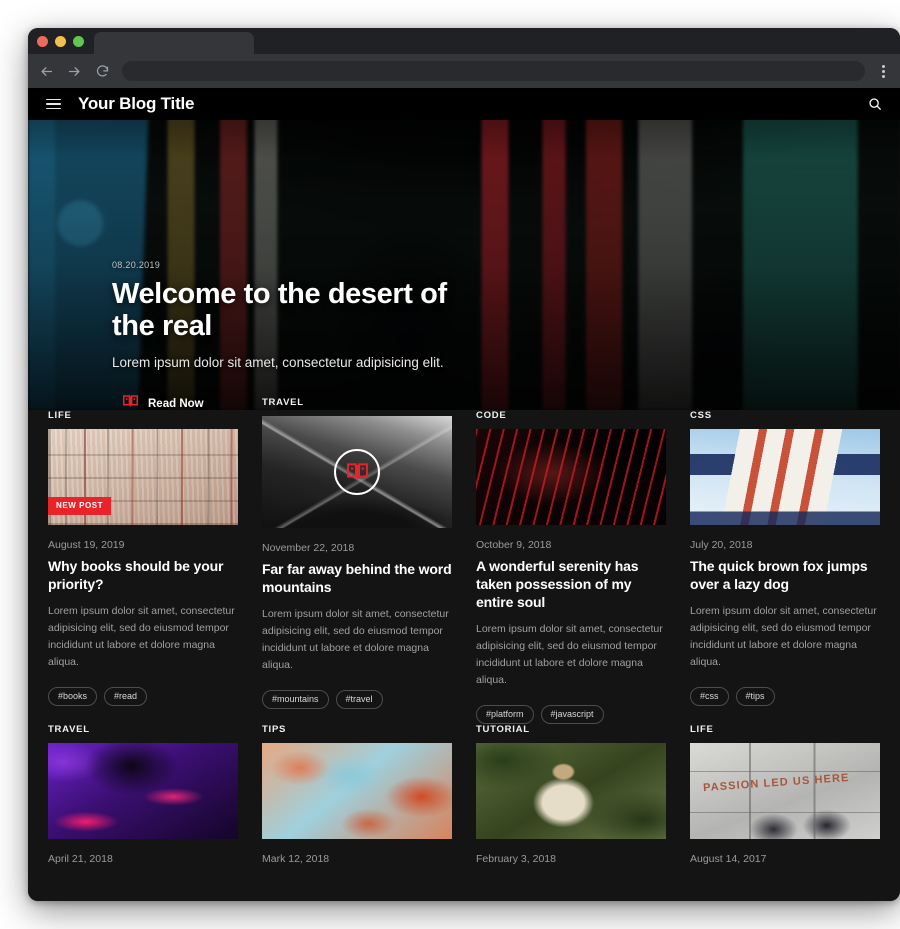 The height and width of the screenshot is (929, 900). What do you see at coordinates (464, 41) in the screenshot?
I see `browser-tab-strip` at bounding box center [464, 41].